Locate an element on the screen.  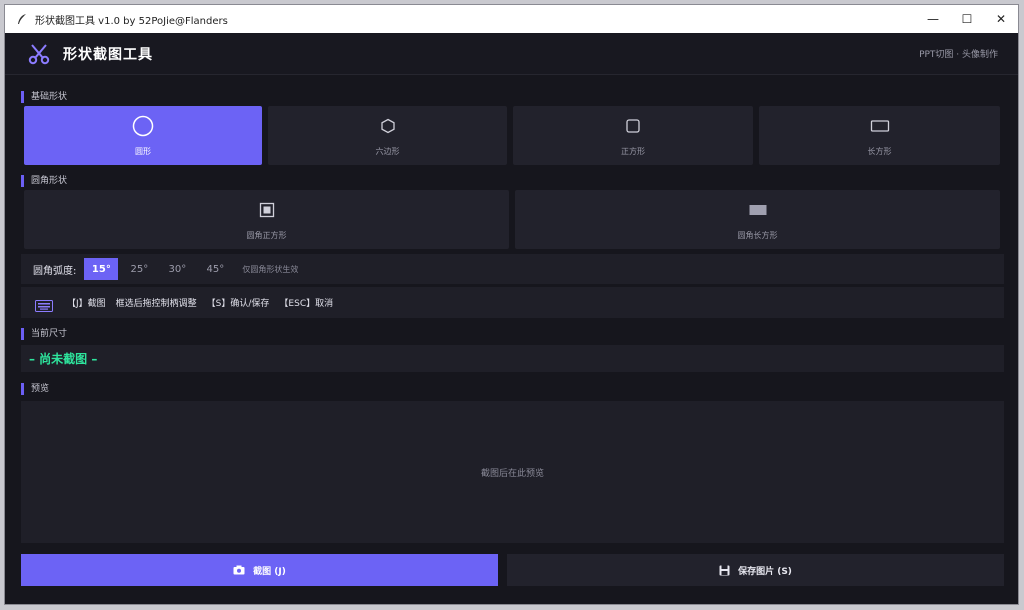
shape-label: 六边形 is located at coordinates (387, 151).